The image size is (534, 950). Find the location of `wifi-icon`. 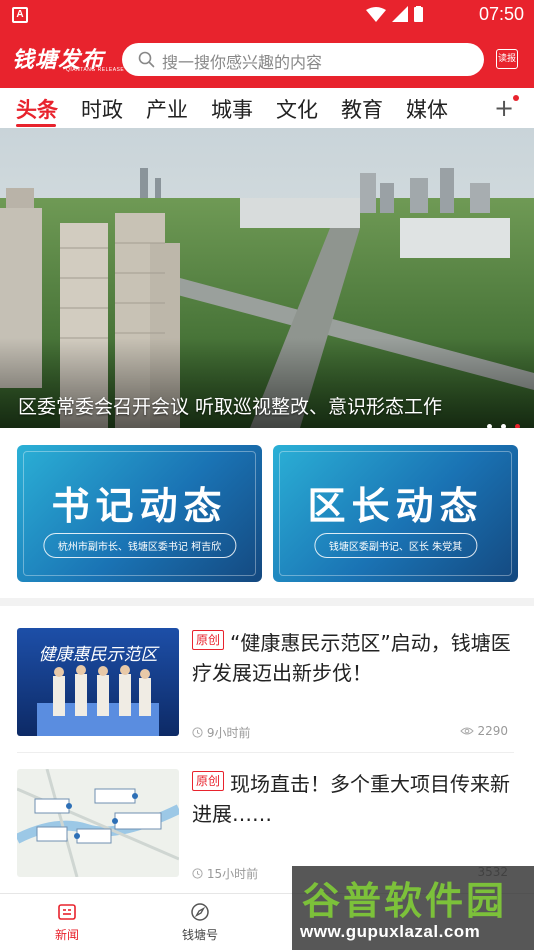

wifi-icon is located at coordinates (376, 14).